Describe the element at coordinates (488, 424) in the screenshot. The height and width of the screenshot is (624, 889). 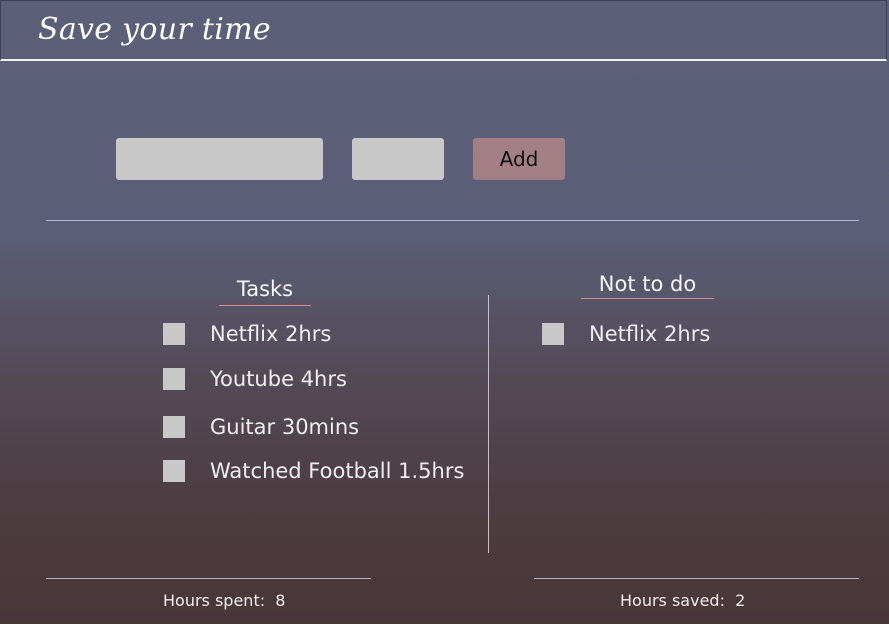
I see `column-divider` at that location.